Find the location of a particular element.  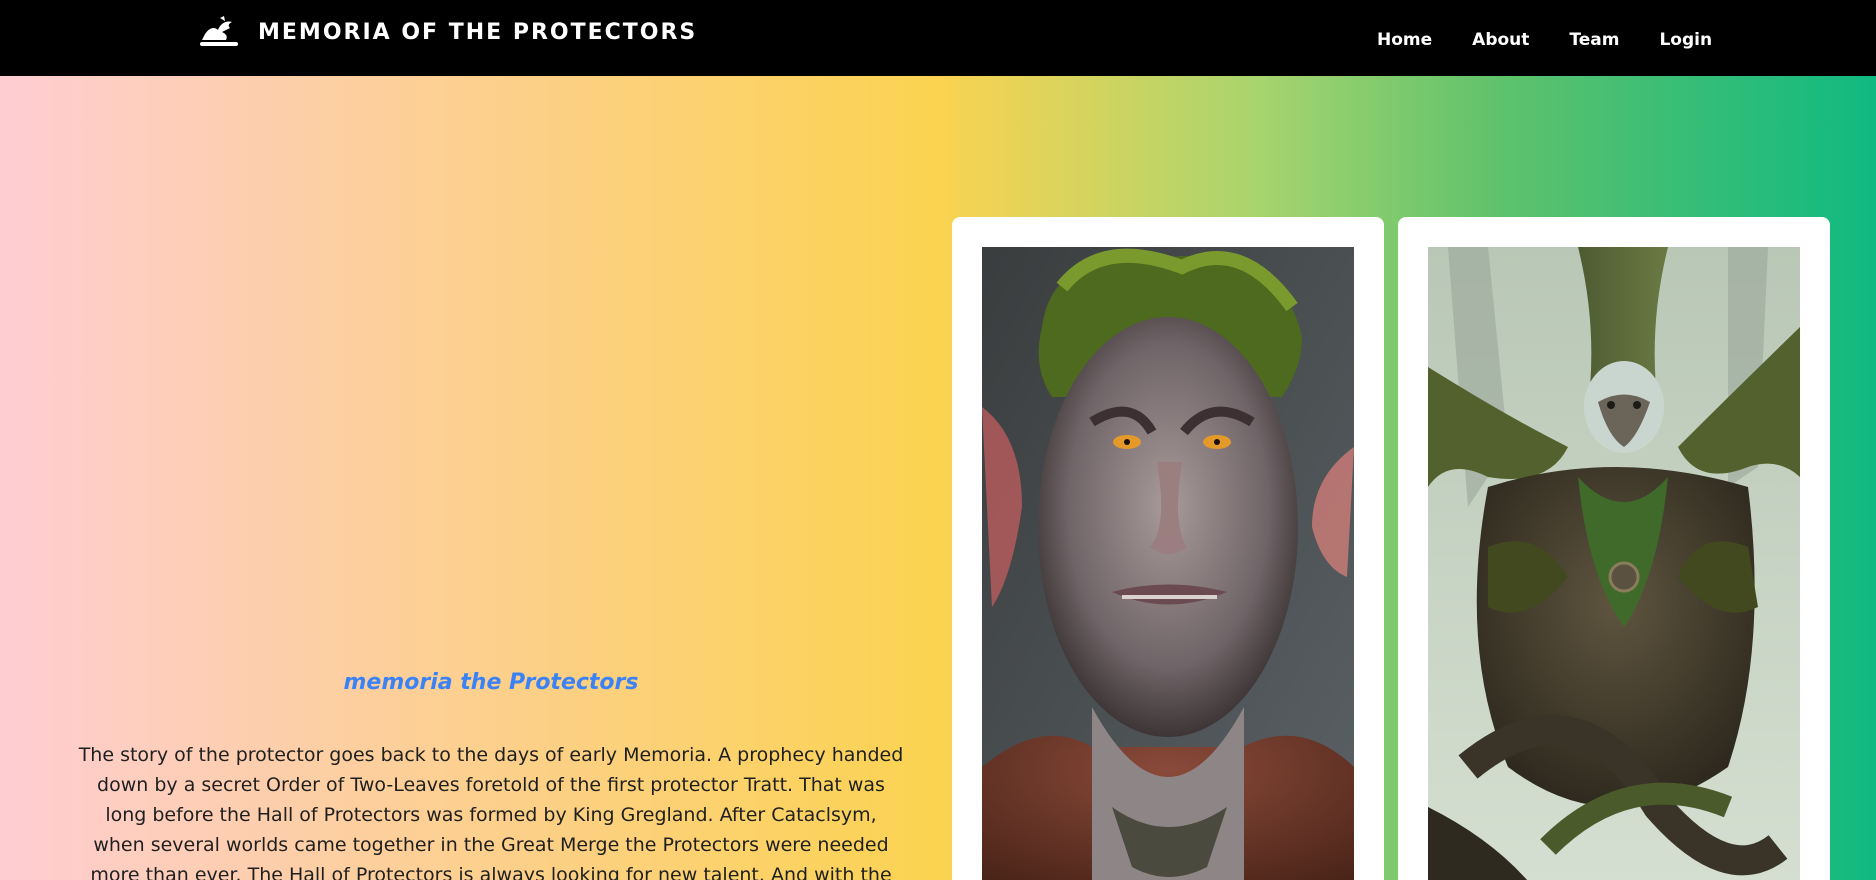

main-nav: Home About Team Login is located at coordinates (1564, 40).